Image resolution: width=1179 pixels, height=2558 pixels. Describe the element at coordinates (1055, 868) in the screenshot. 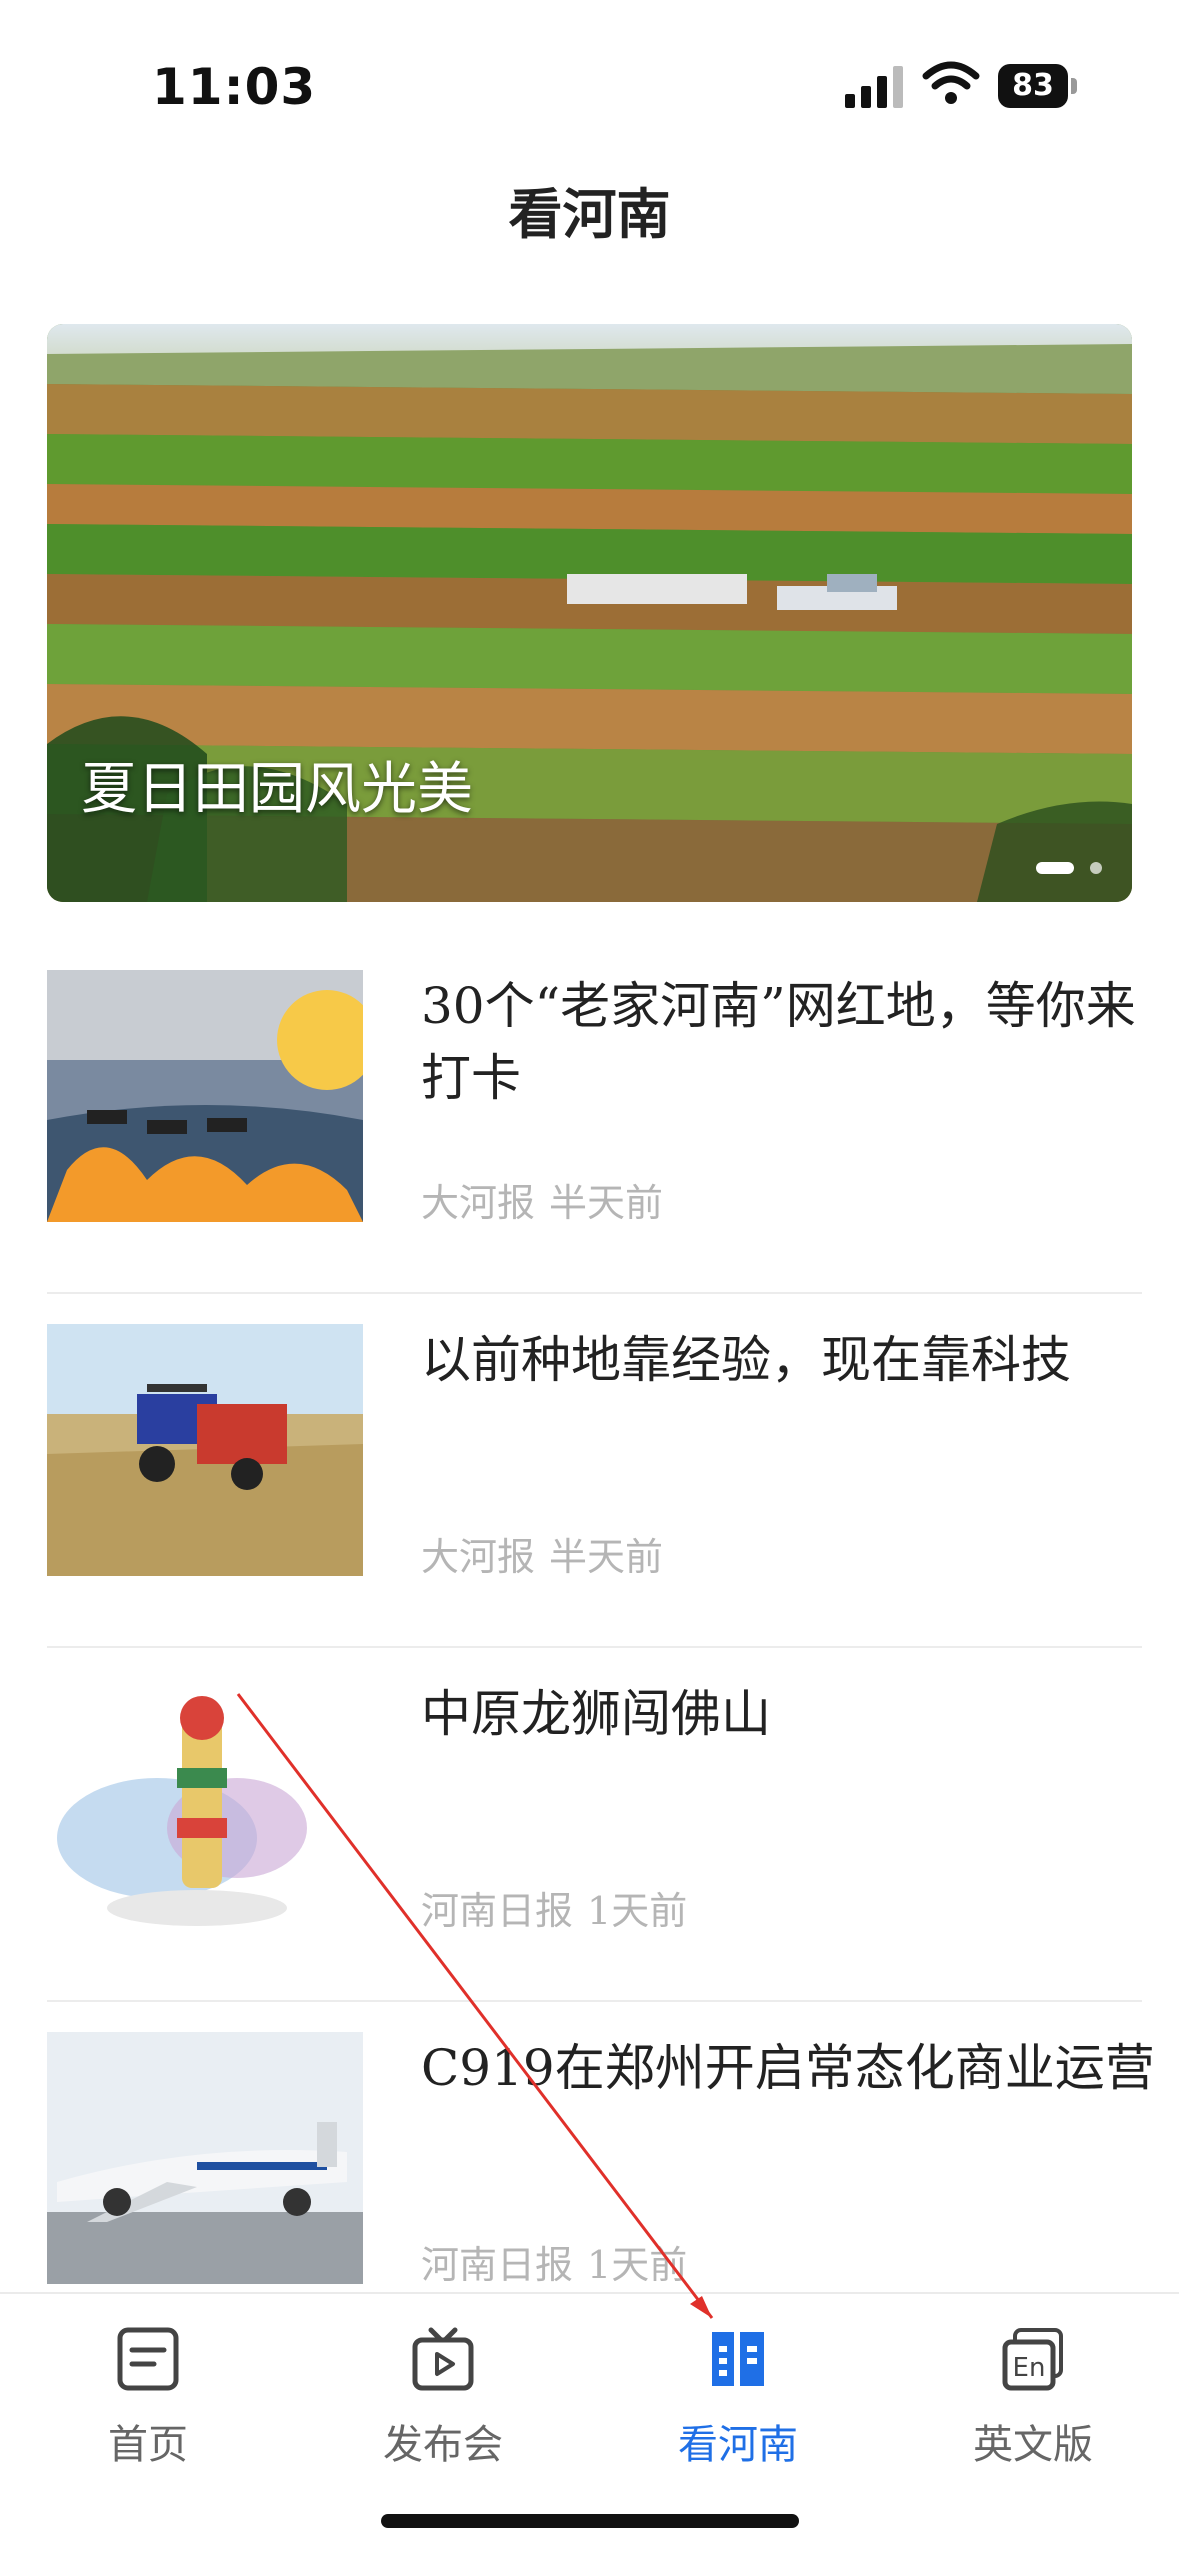

I see `carousel-dot-active` at that location.